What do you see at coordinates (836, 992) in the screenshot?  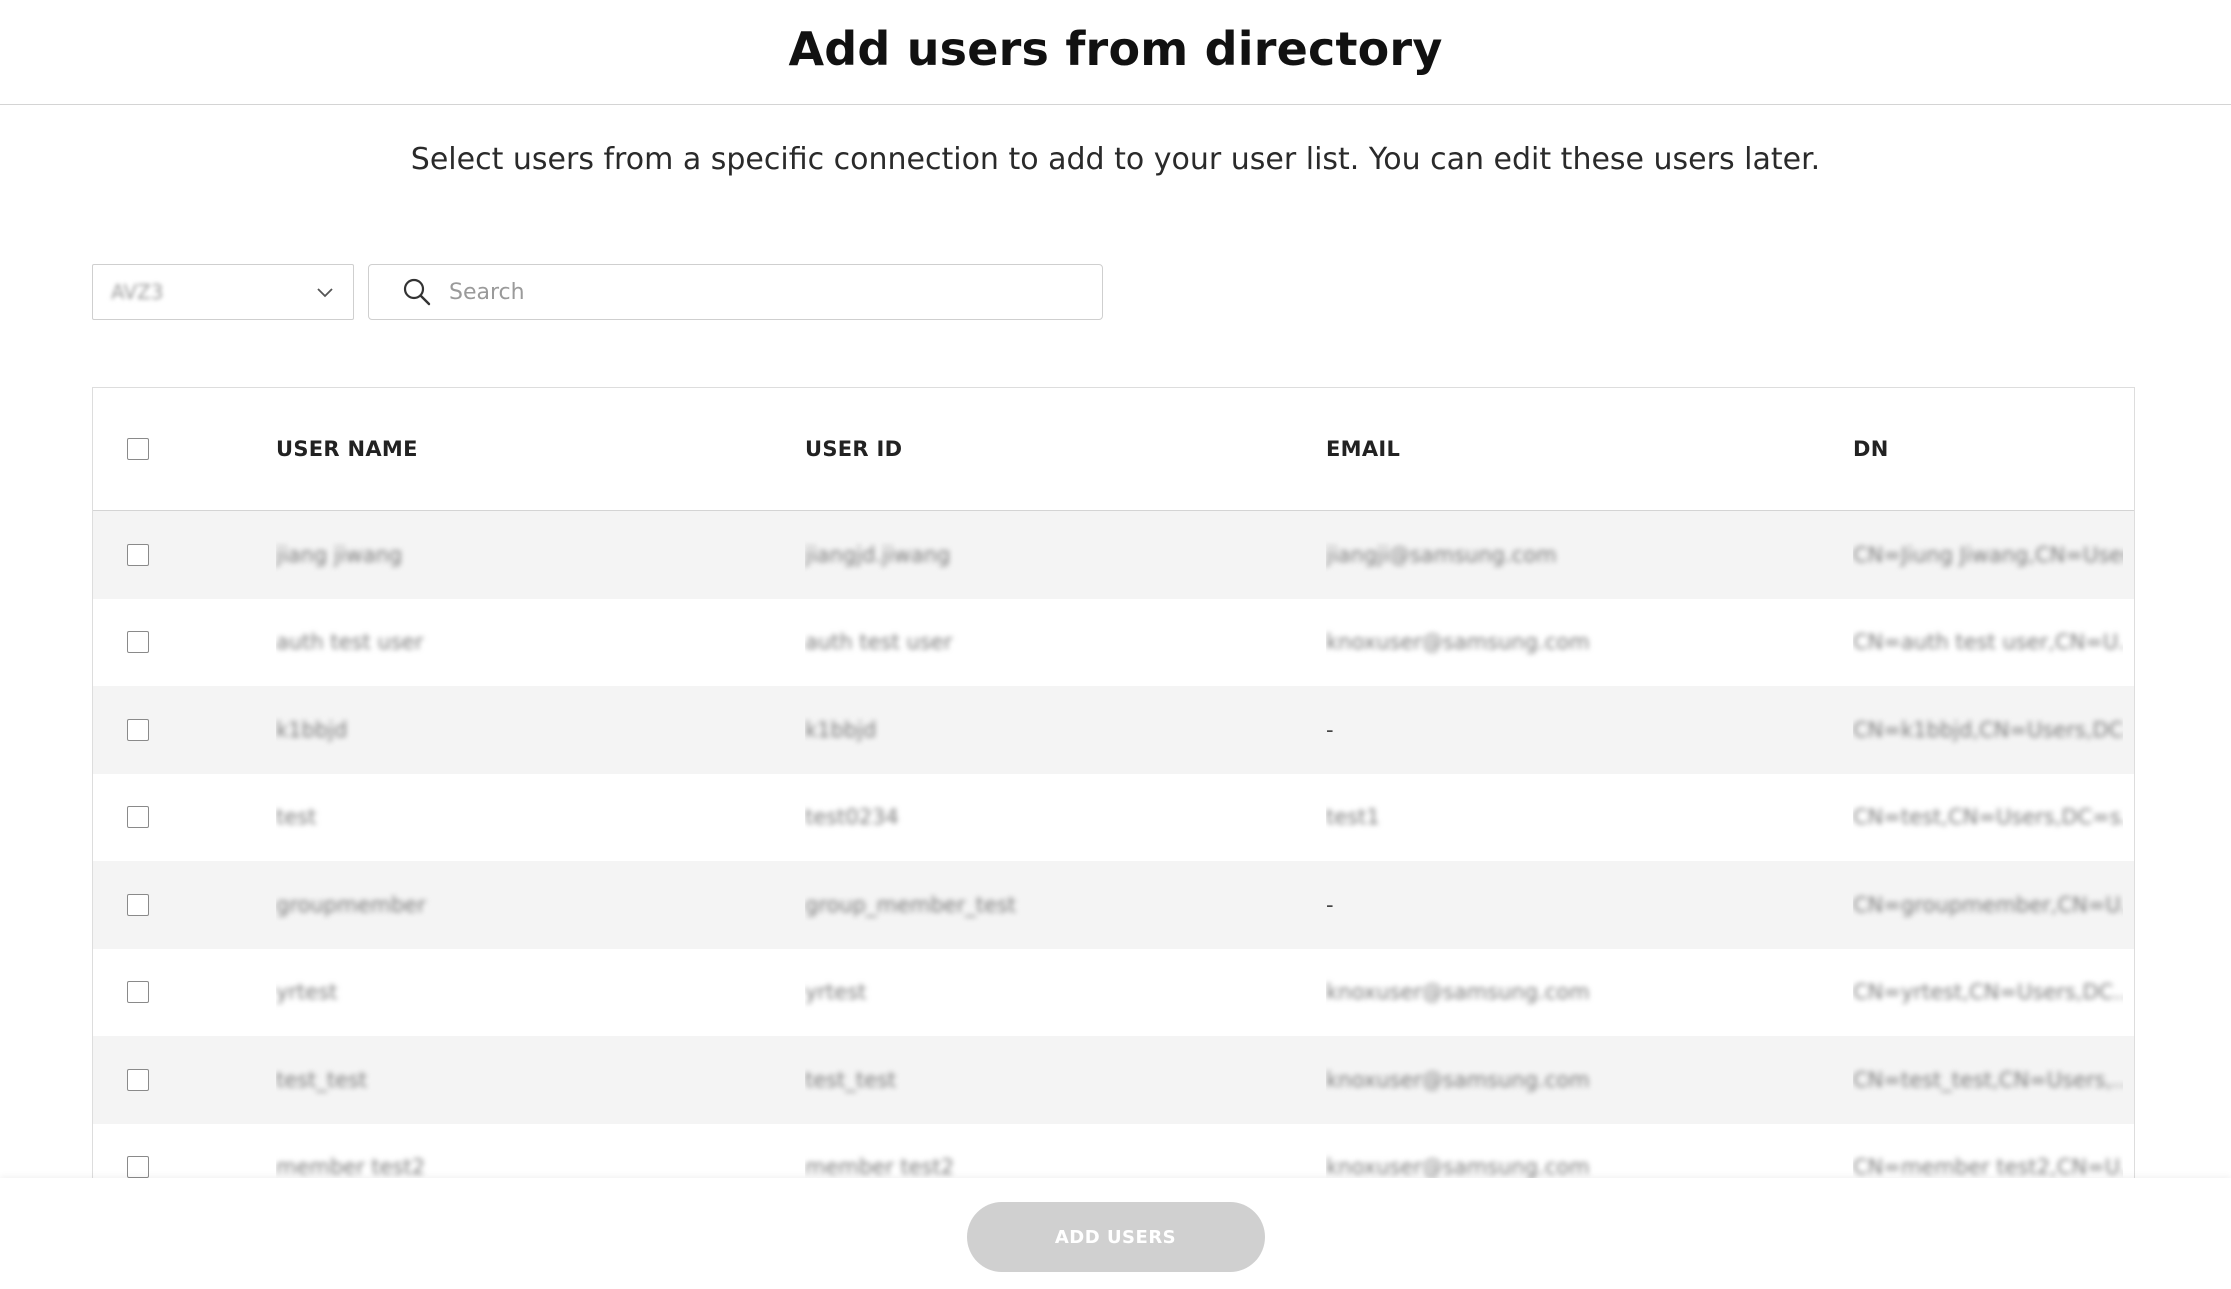 I see `user-id-cell: yrtest` at bounding box center [836, 992].